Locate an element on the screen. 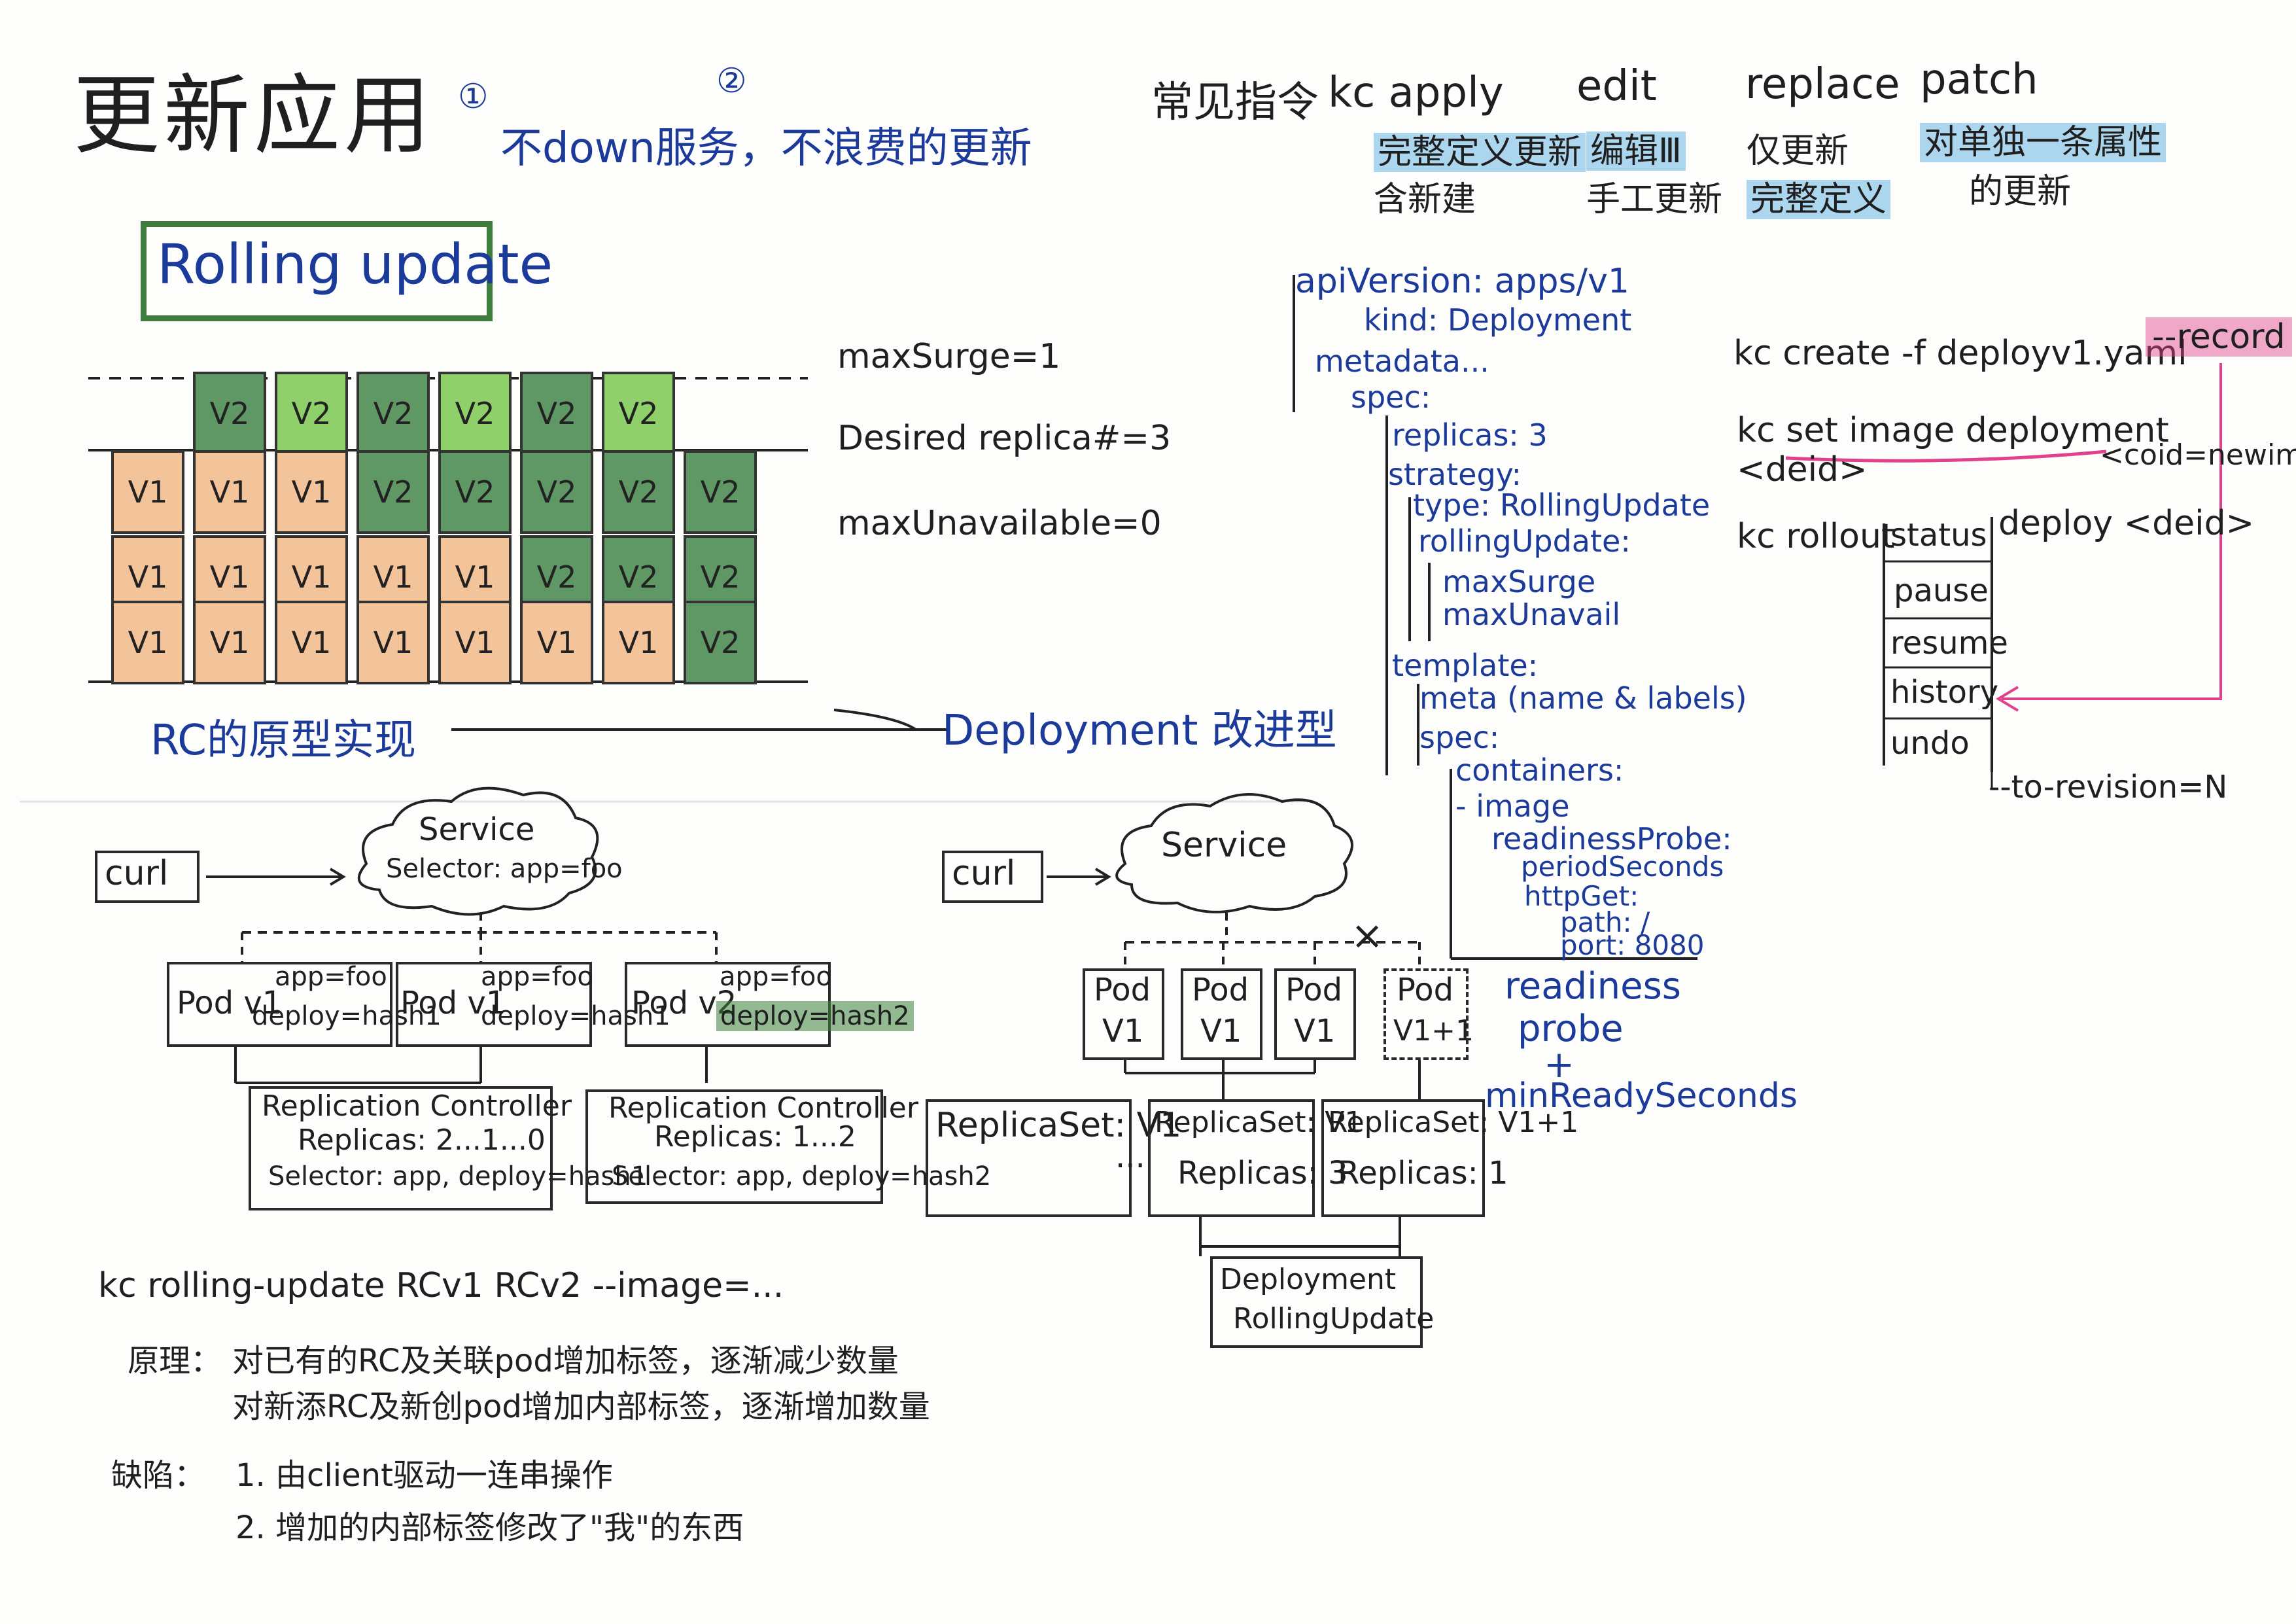  grid-cell-0-3: V1 is located at coordinates (229, 642).